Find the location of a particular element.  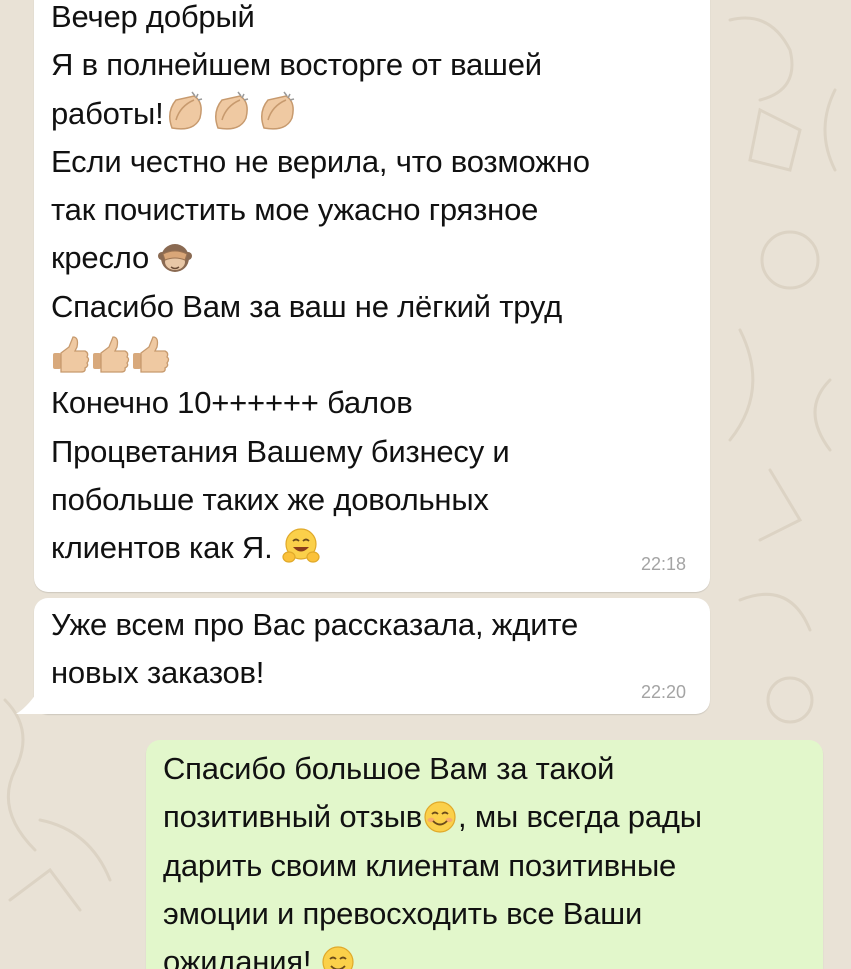

message-line: ожидания! is located at coordinates (237, 956).